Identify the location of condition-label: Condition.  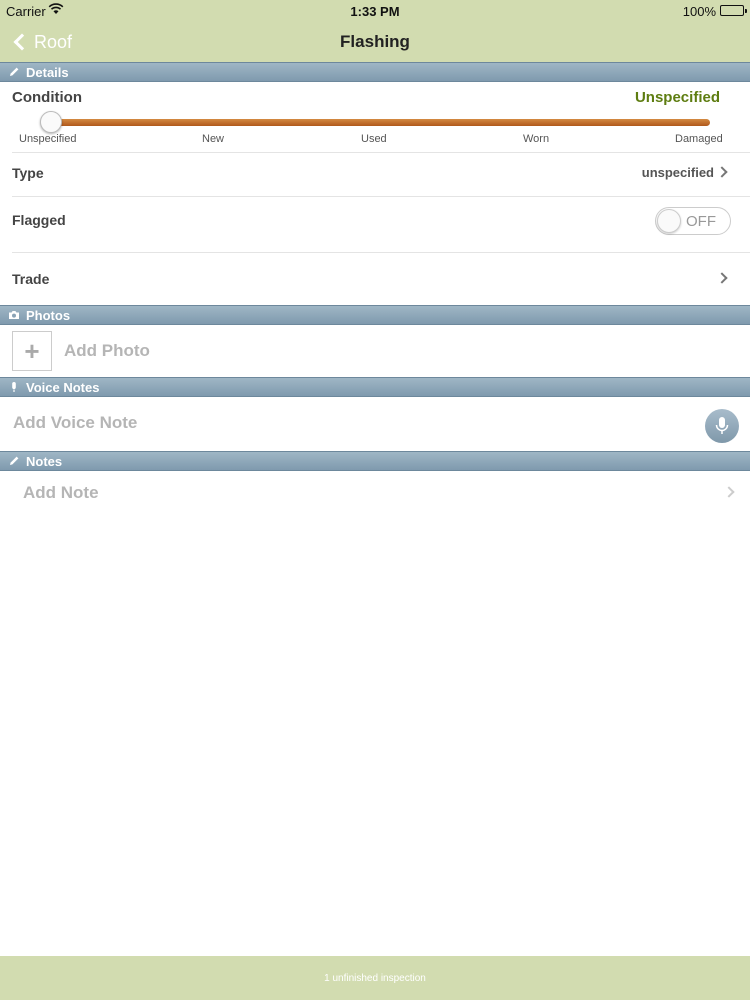
(47, 97).